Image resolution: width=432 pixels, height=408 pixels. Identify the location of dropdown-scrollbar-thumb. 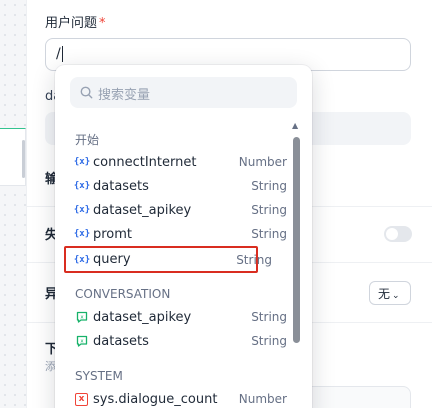
(296, 240).